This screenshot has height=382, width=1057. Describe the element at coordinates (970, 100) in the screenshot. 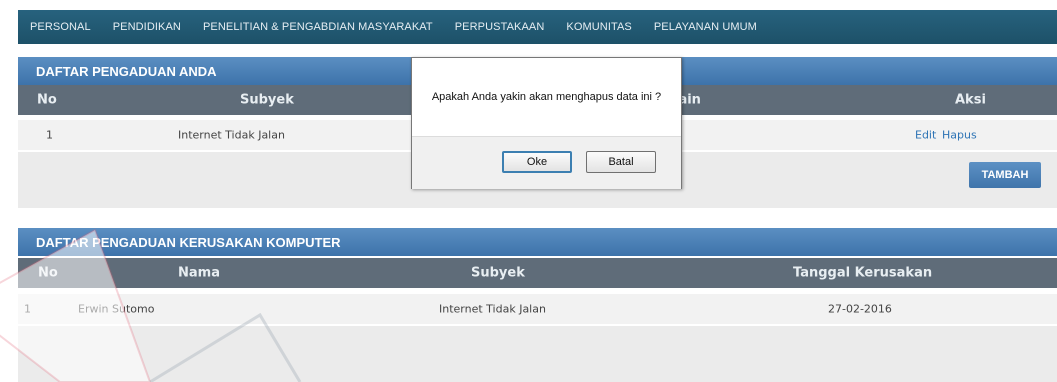

I see `column-header-aksi: Aksi` at that location.